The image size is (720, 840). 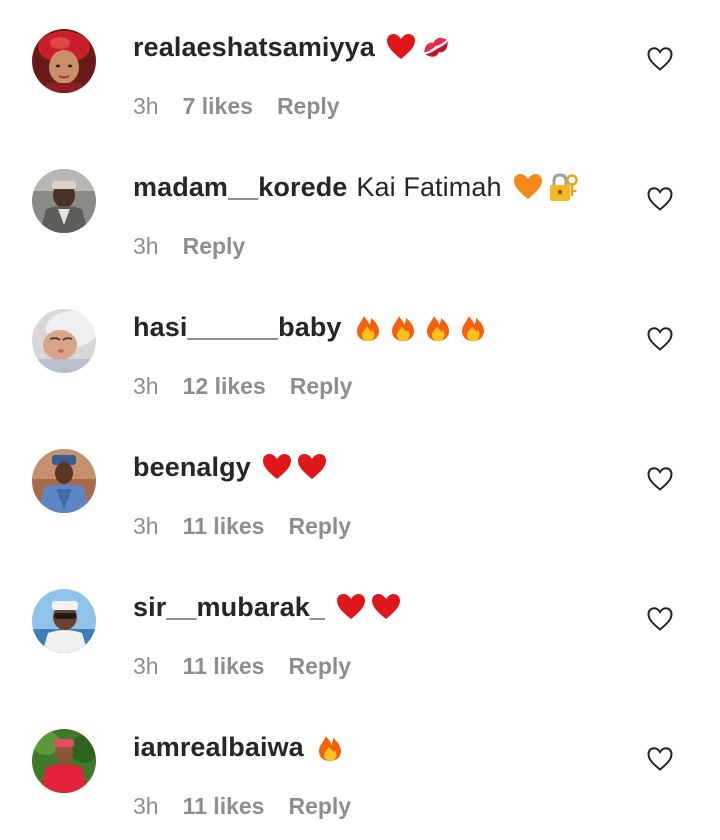 I want to click on comment-text: Kai Fatimah, so click(x=429, y=186).